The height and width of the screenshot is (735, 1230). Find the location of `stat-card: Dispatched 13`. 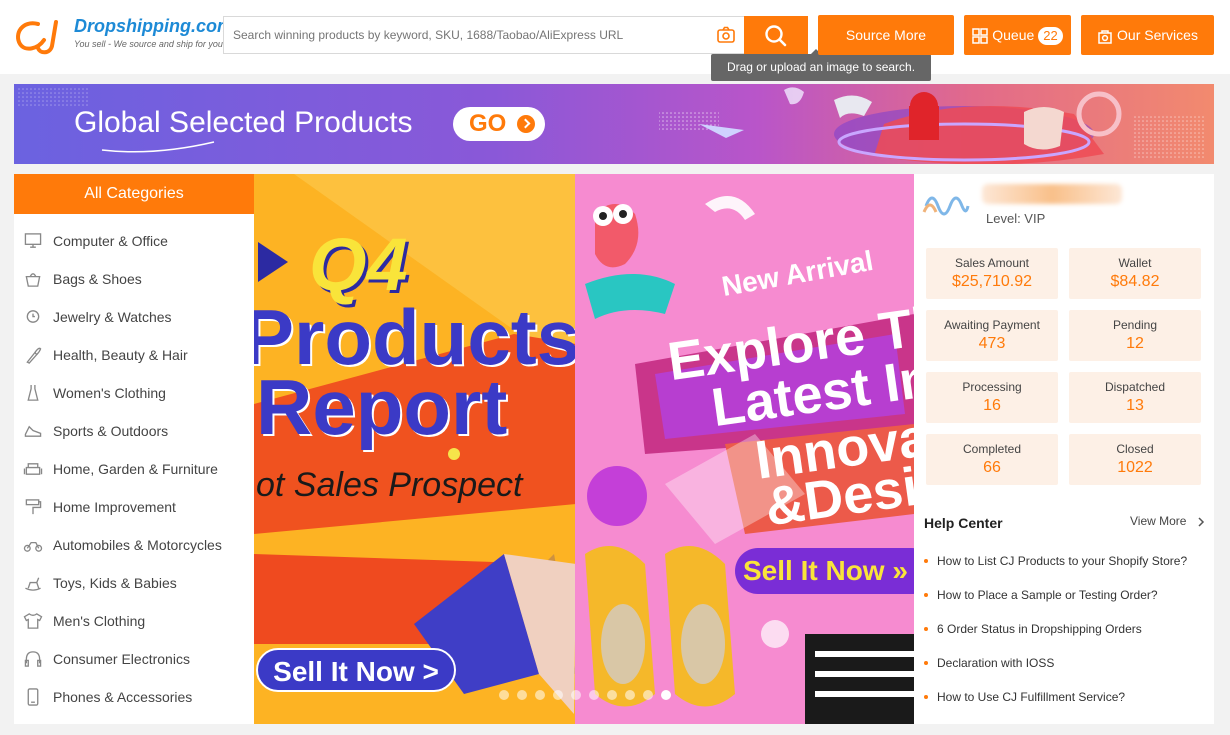

stat-card: Dispatched 13 is located at coordinates (1135, 397).